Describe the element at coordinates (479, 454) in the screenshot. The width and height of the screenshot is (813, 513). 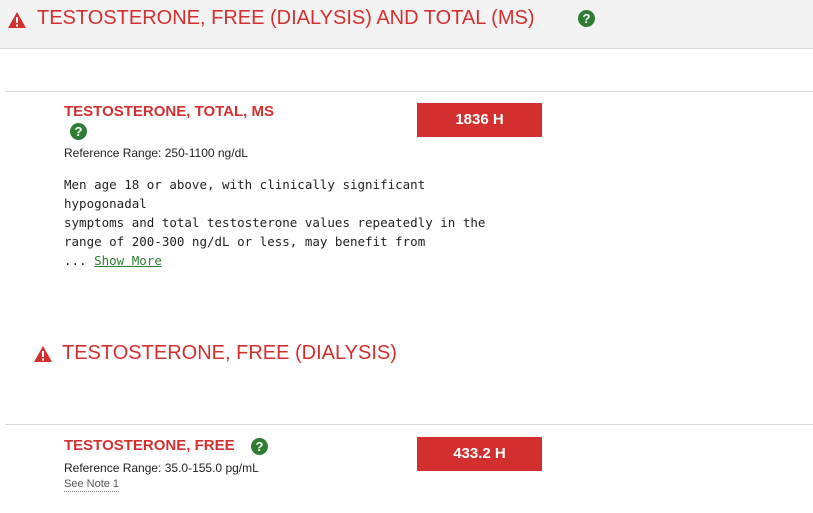
I see `result-value-free: 433.2 H` at that location.